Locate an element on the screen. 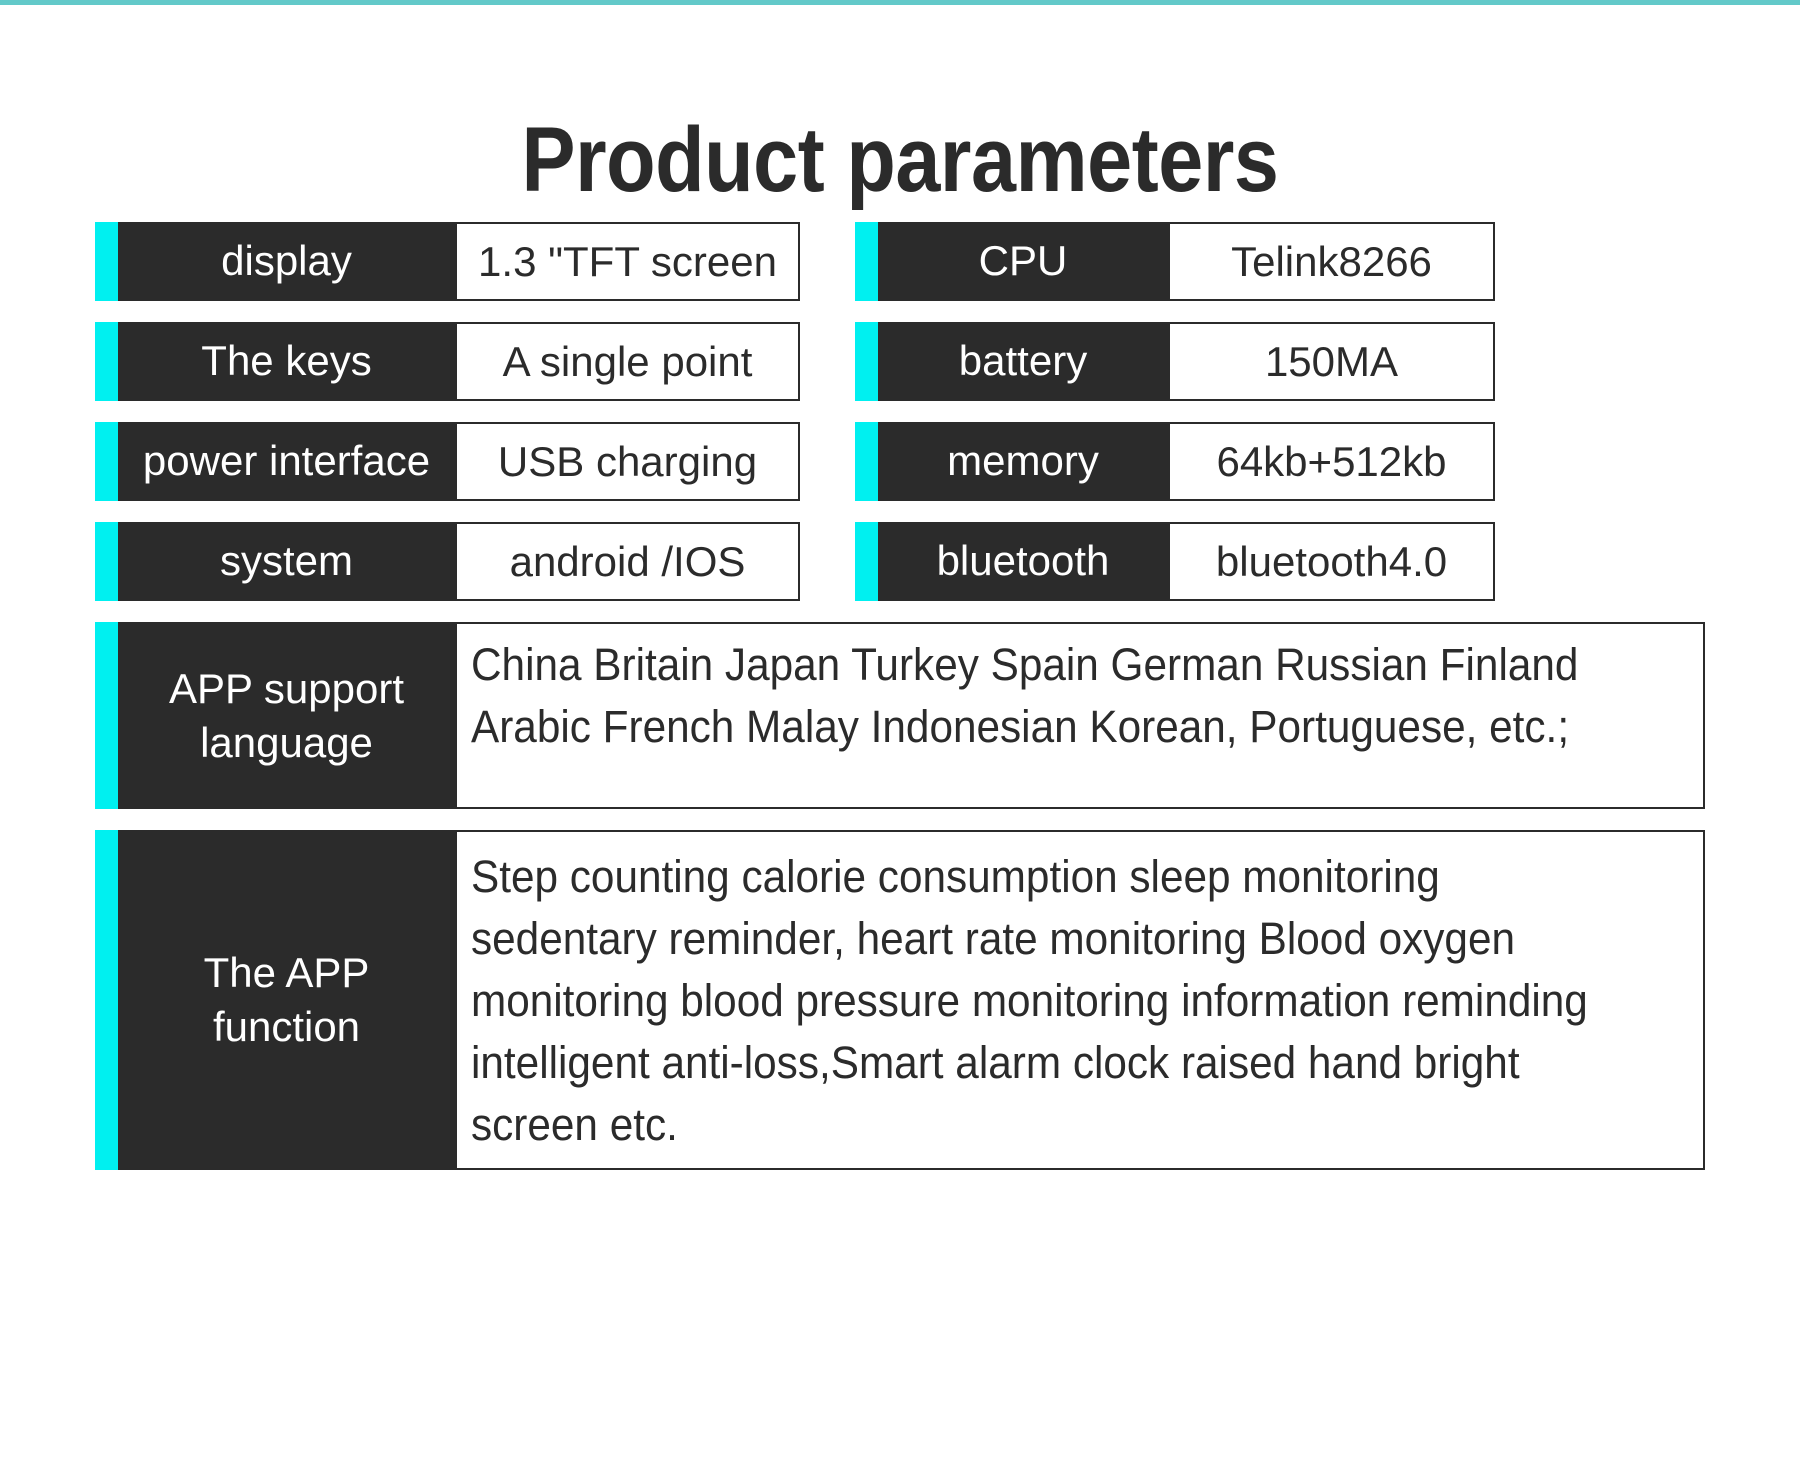 This screenshot has height=1459, width=1800. spec-label: power interface is located at coordinates (286, 461).